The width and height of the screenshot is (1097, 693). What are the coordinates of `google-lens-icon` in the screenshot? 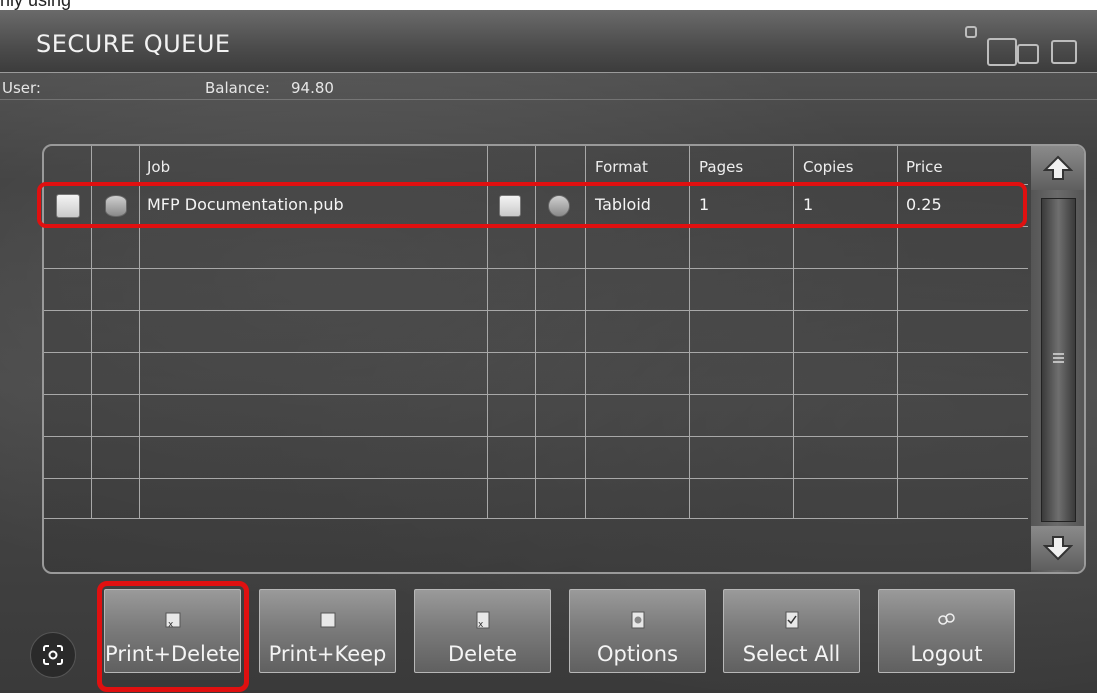 It's located at (53, 655).